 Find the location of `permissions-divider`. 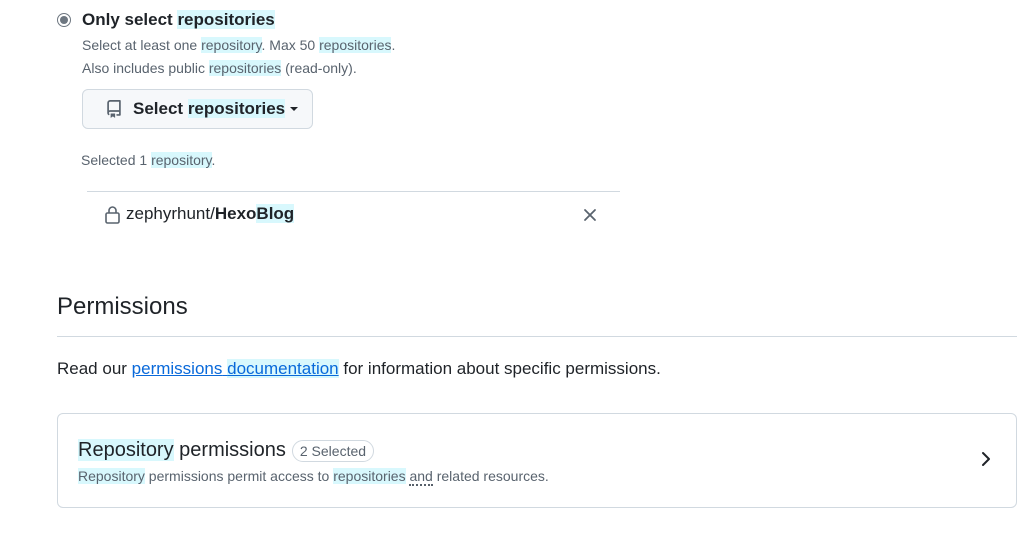

permissions-divider is located at coordinates (537, 336).